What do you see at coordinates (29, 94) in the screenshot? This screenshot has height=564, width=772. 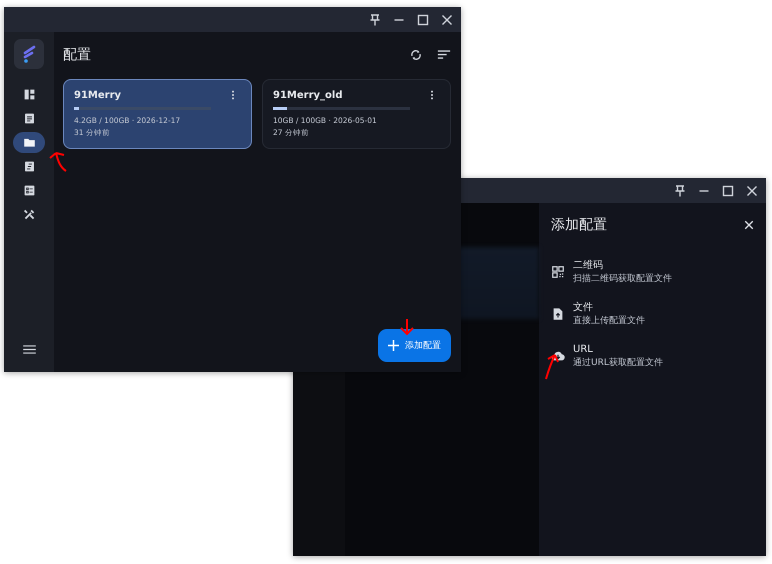 I see `dashboard-icon` at bounding box center [29, 94].